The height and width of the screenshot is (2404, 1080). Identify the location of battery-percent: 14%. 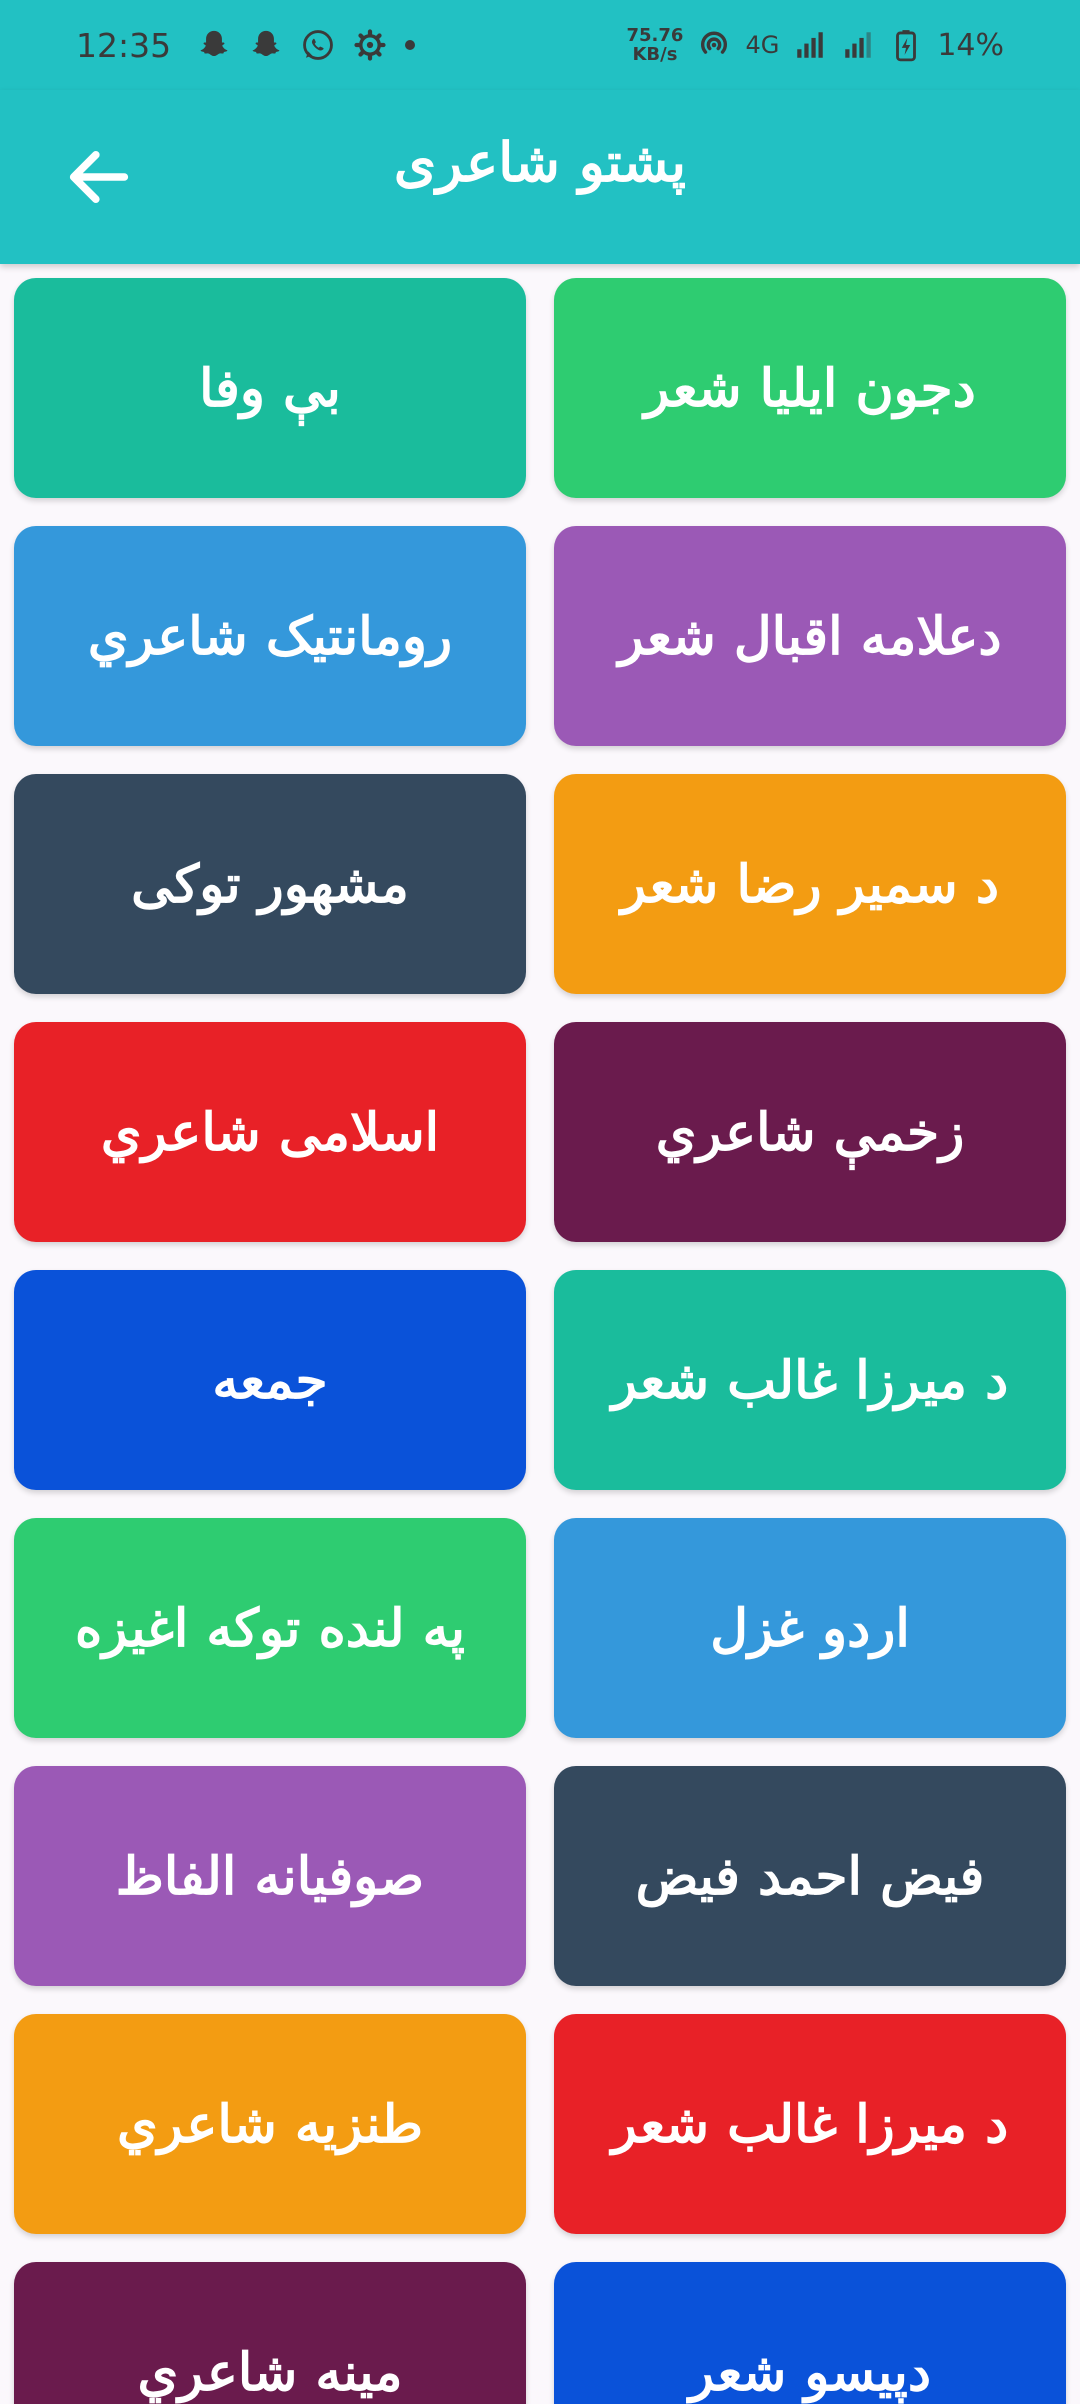
(970, 45).